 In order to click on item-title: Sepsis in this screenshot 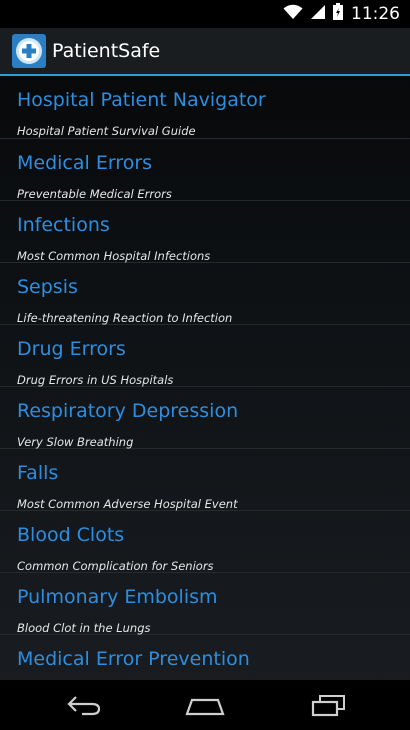, I will do `click(47, 287)`.